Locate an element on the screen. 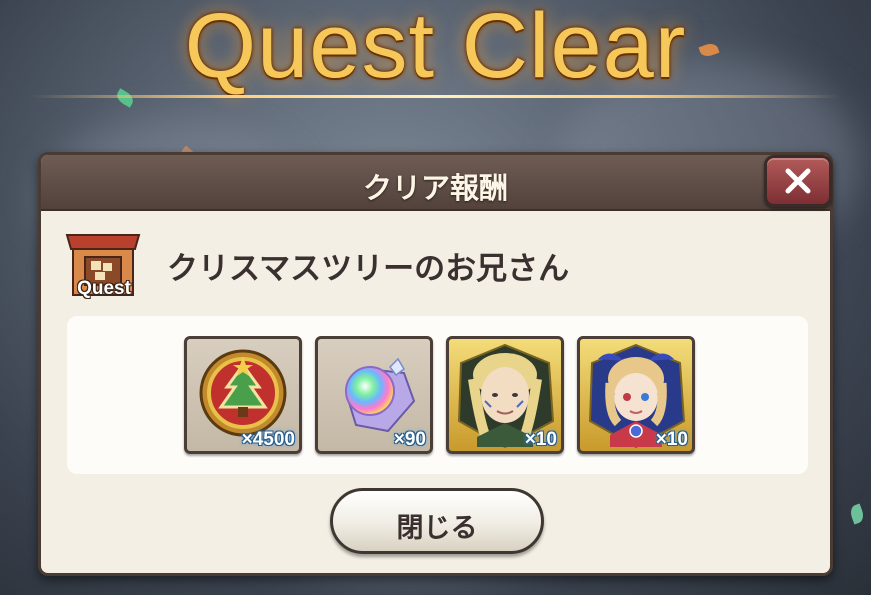 This screenshot has width=871, height=595. reward-item: ×4500 is located at coordinates (243, 395).